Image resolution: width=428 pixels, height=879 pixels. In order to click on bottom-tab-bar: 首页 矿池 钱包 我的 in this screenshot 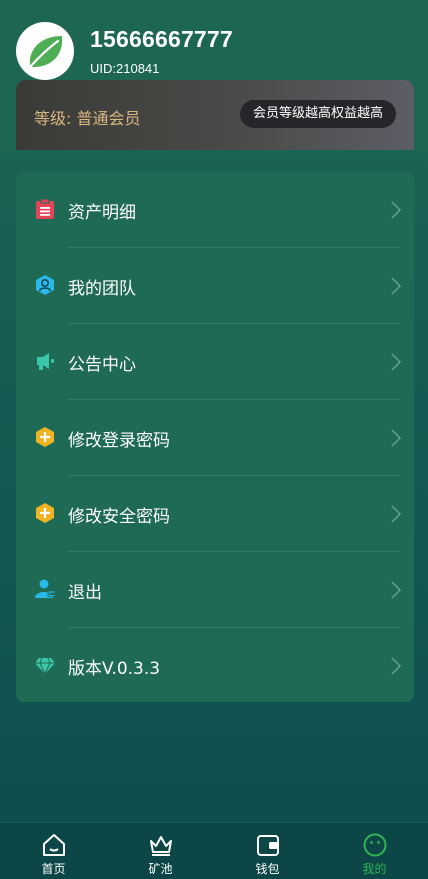, I will do `click(214, 850)`.